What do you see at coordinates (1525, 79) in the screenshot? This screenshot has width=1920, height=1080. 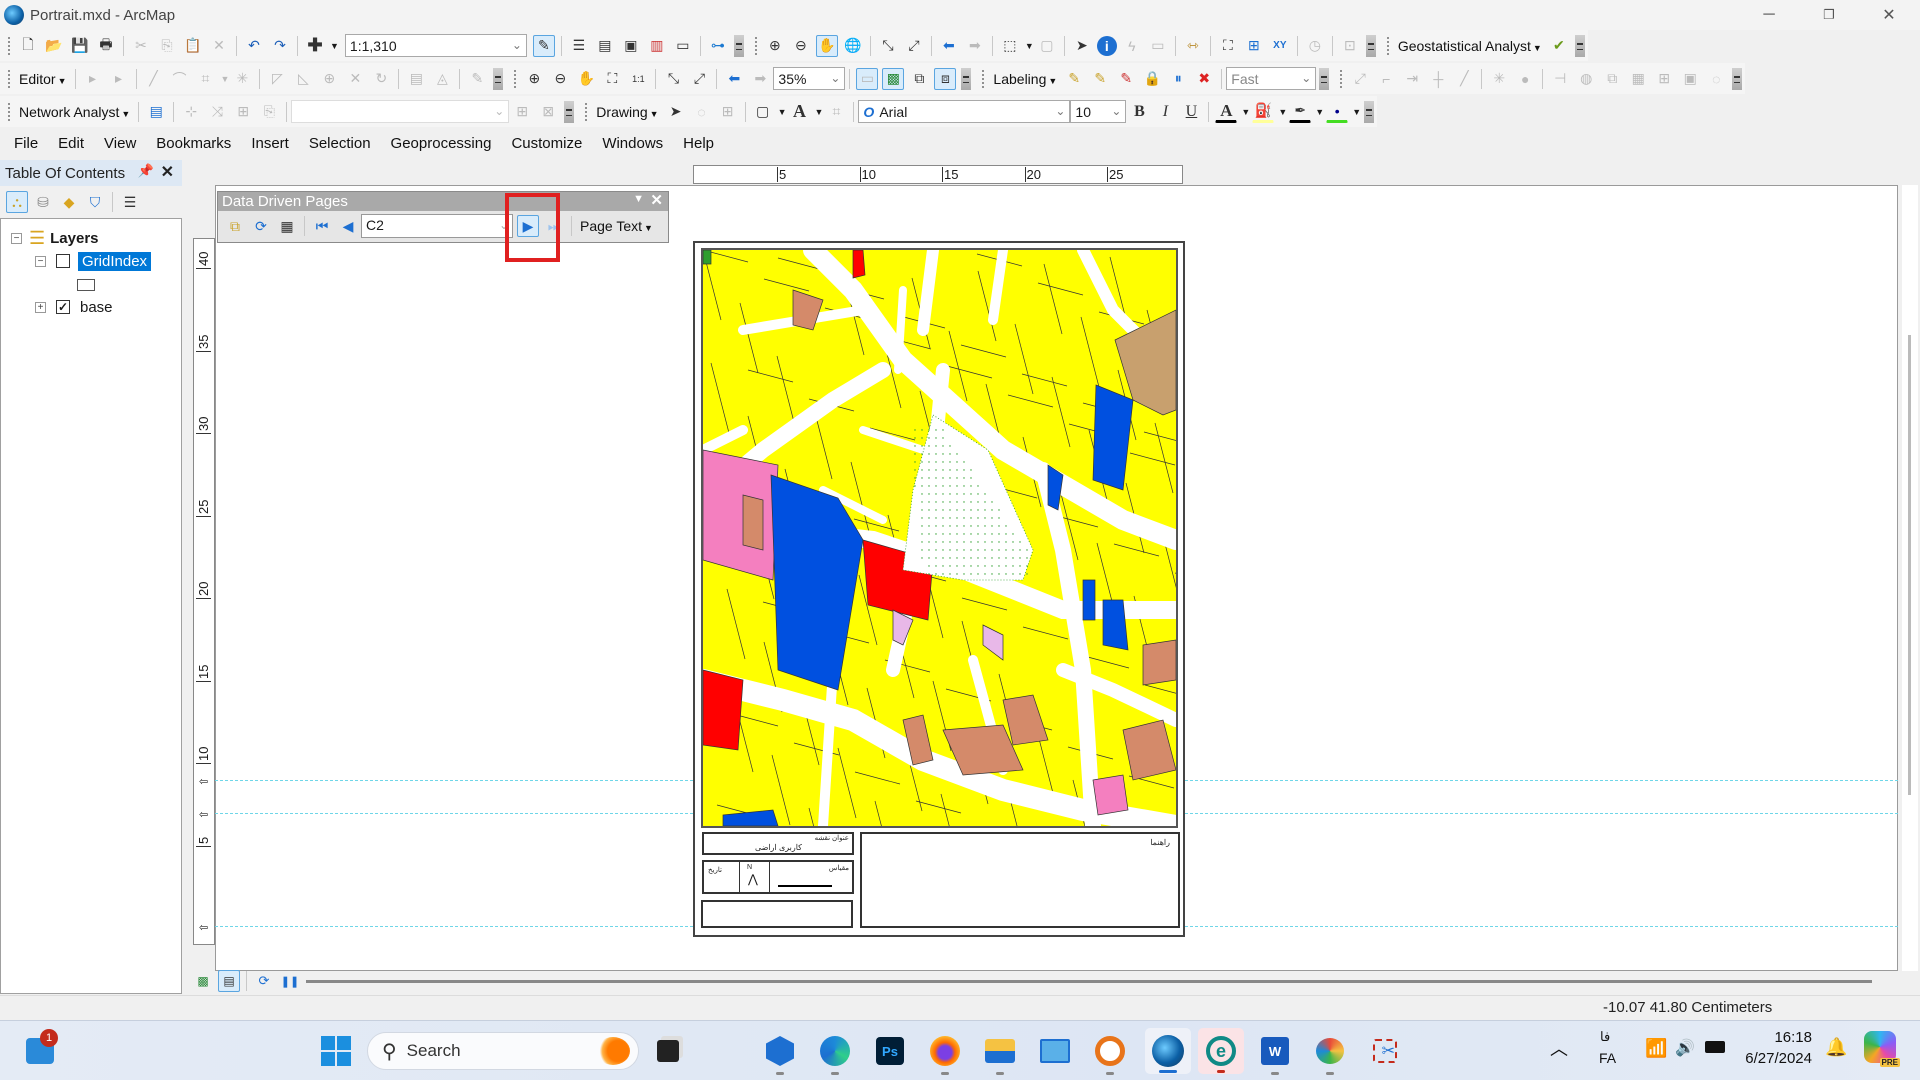 I see `smooth-icon: ●` at bounding box center [1525, 79].